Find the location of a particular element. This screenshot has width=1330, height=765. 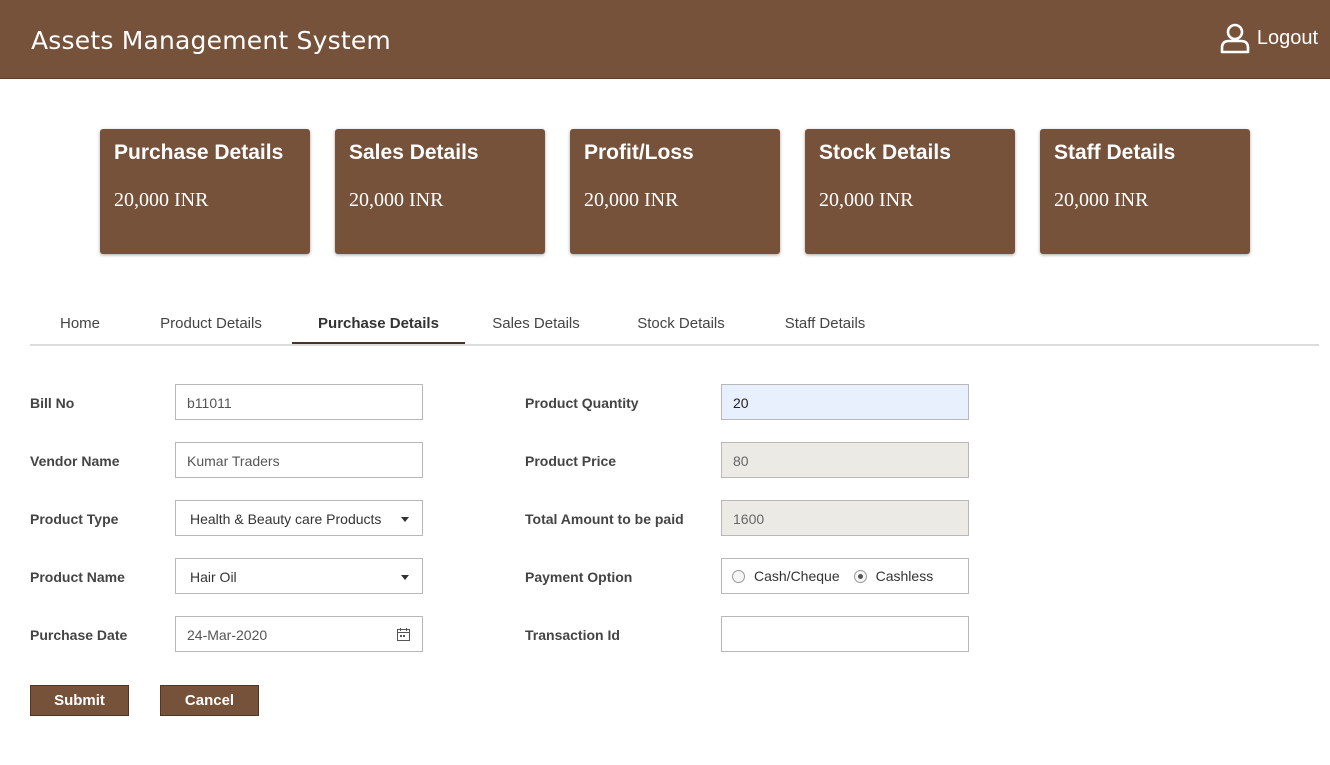

purchase-date-input: 24-Mar-2020 is located at coordinates (299, 634).